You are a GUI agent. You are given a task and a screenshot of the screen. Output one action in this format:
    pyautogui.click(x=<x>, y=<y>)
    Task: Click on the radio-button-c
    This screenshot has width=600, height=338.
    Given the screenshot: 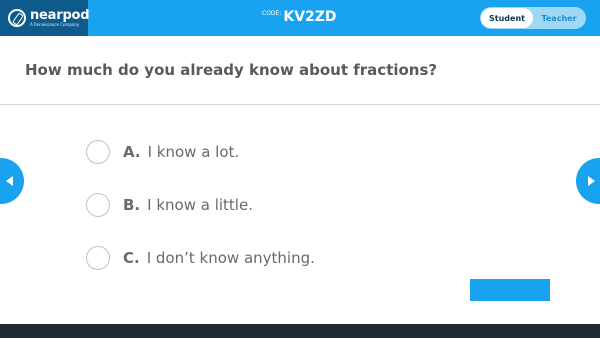 What is the action you would take?
    pyautogui.click(x=98, y=258)
    